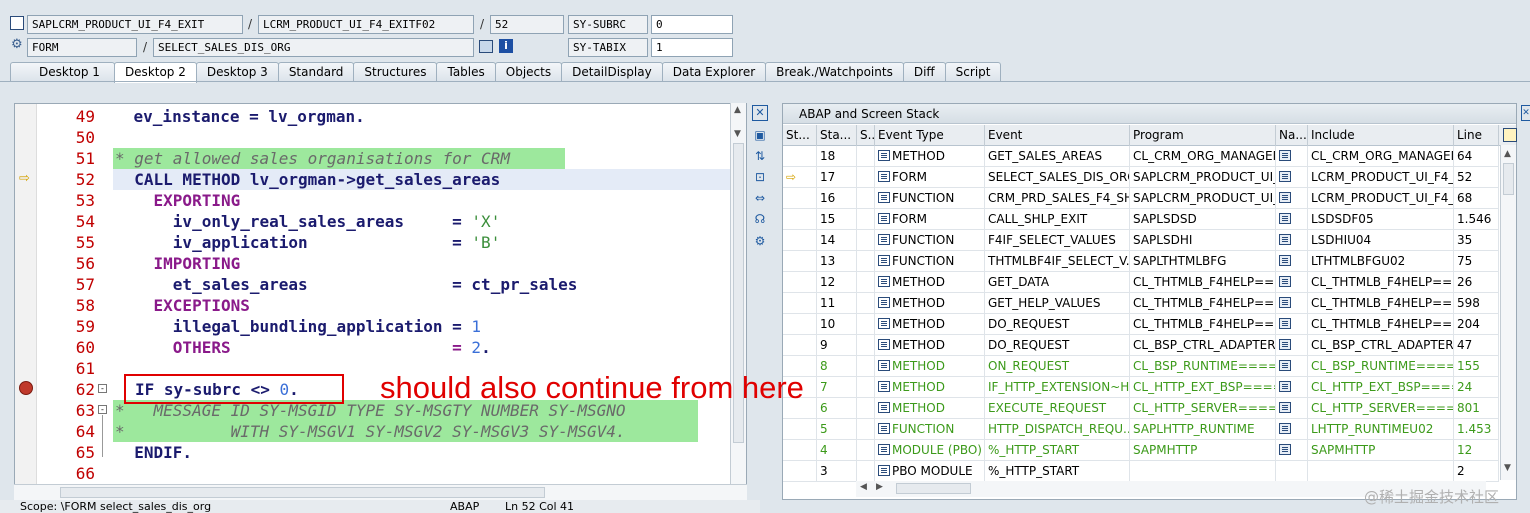 This screenshot has height=513, width=1530. Describe the element at coordinates (760, 156) in the screenshot. I see `swap-tool-icon: ⇅` at that location.